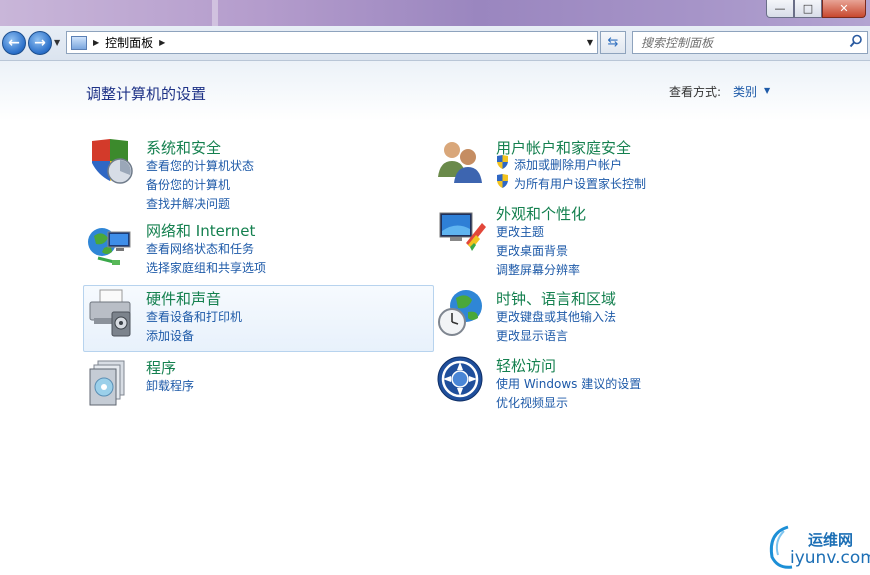 This screenshot has height=575, width=870. I want to click on category-link: 查看设备和打印机, so click(194, 316).